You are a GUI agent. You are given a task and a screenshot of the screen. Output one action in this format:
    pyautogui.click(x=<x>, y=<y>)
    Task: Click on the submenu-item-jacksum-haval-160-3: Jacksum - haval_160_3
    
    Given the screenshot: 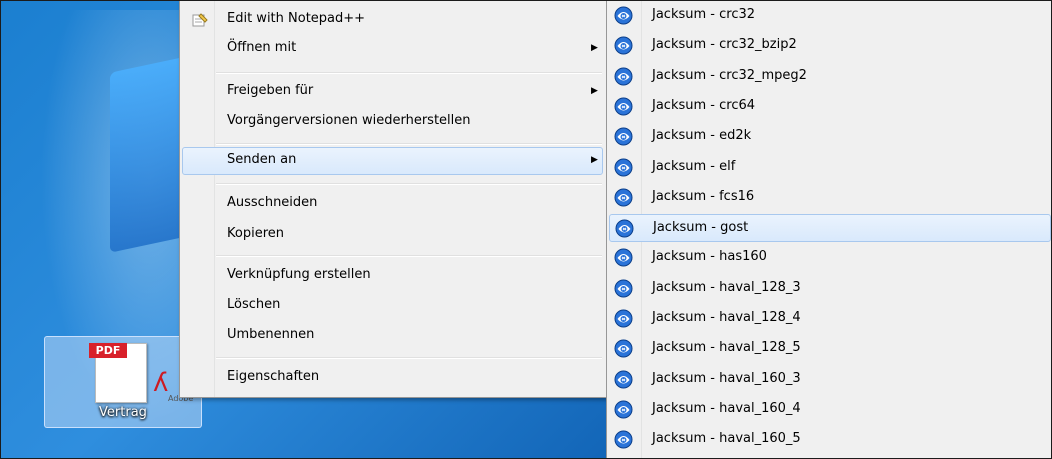 What is the action you would take?
    pyautogui.click(x=830, y=380)
    